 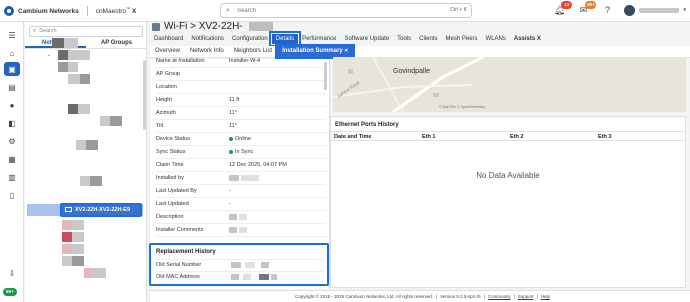 What do you see at coordinates (462, 107) in the screenshot?
I see `map-attribution: © MapTiler © OpenStreetMap` at bounding box center [462, 107].